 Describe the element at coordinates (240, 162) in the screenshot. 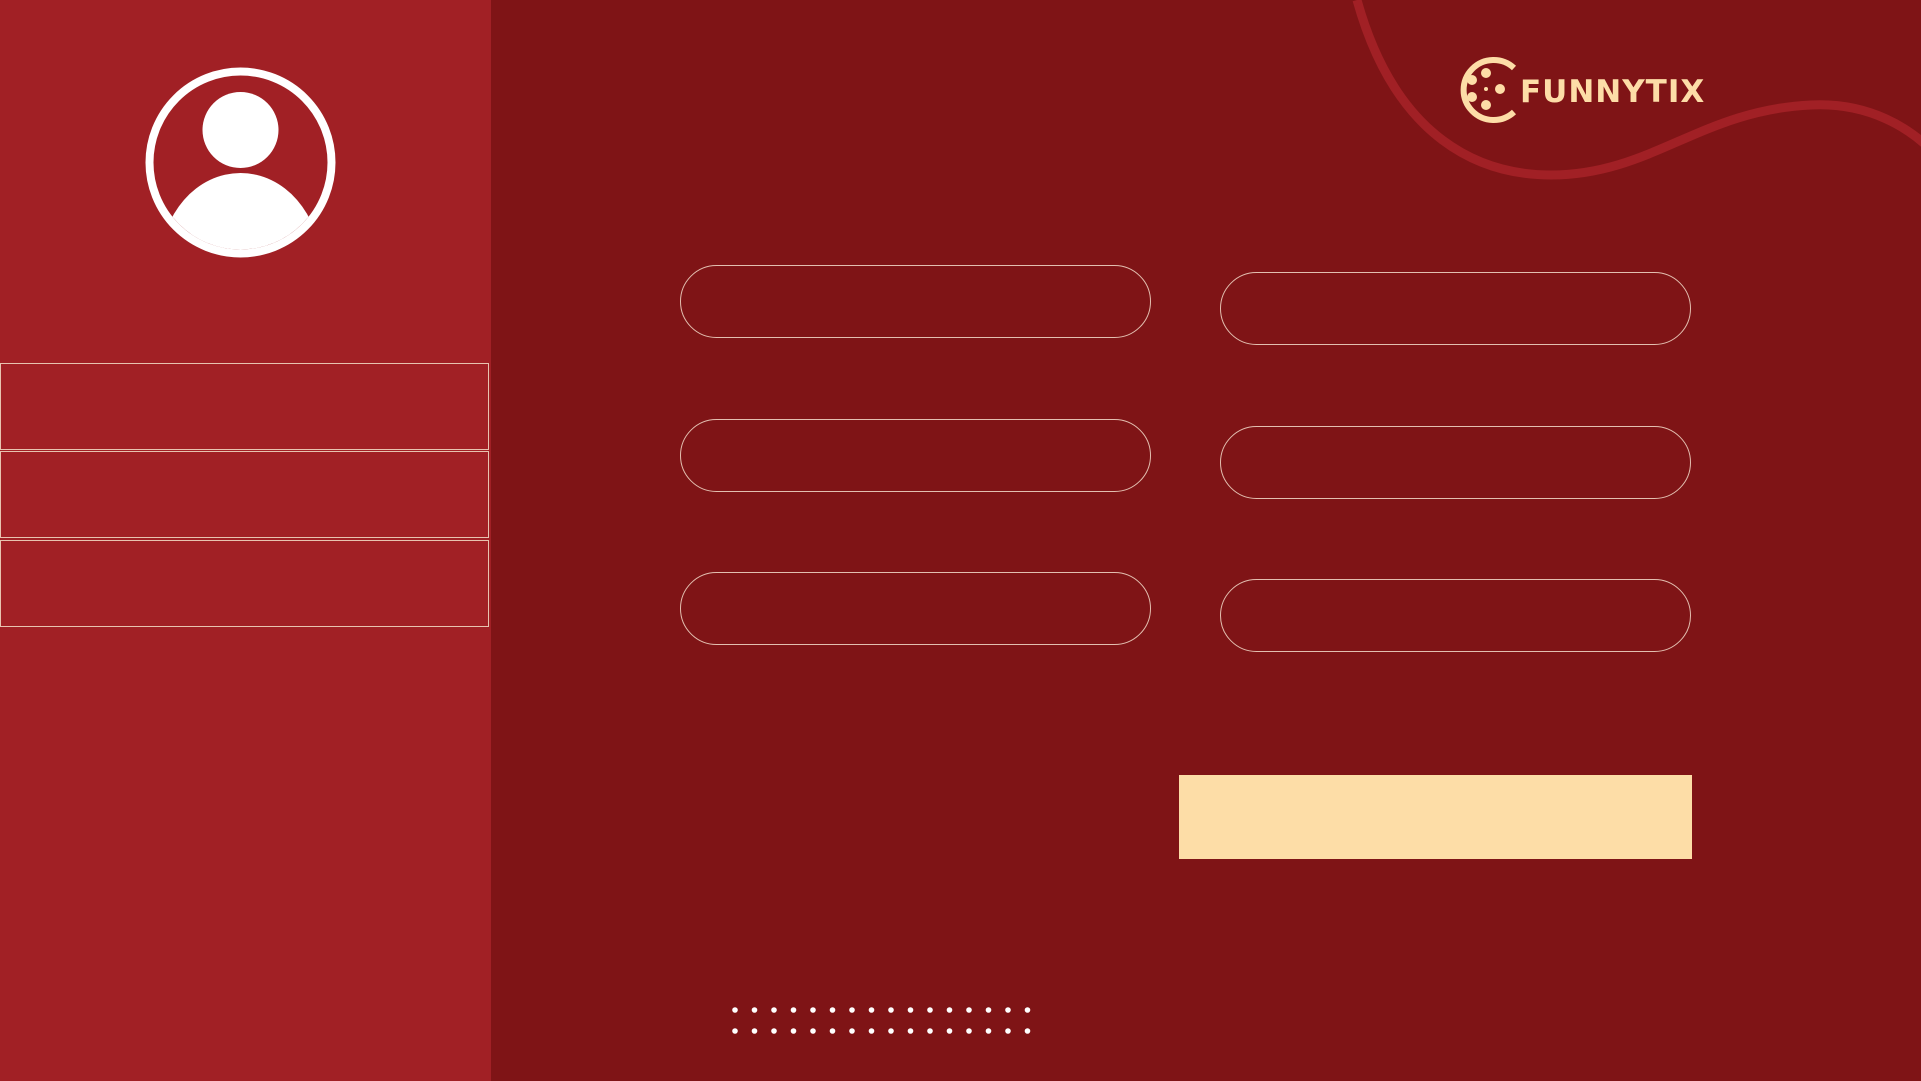

I see `user-avatar-icon` at that location.